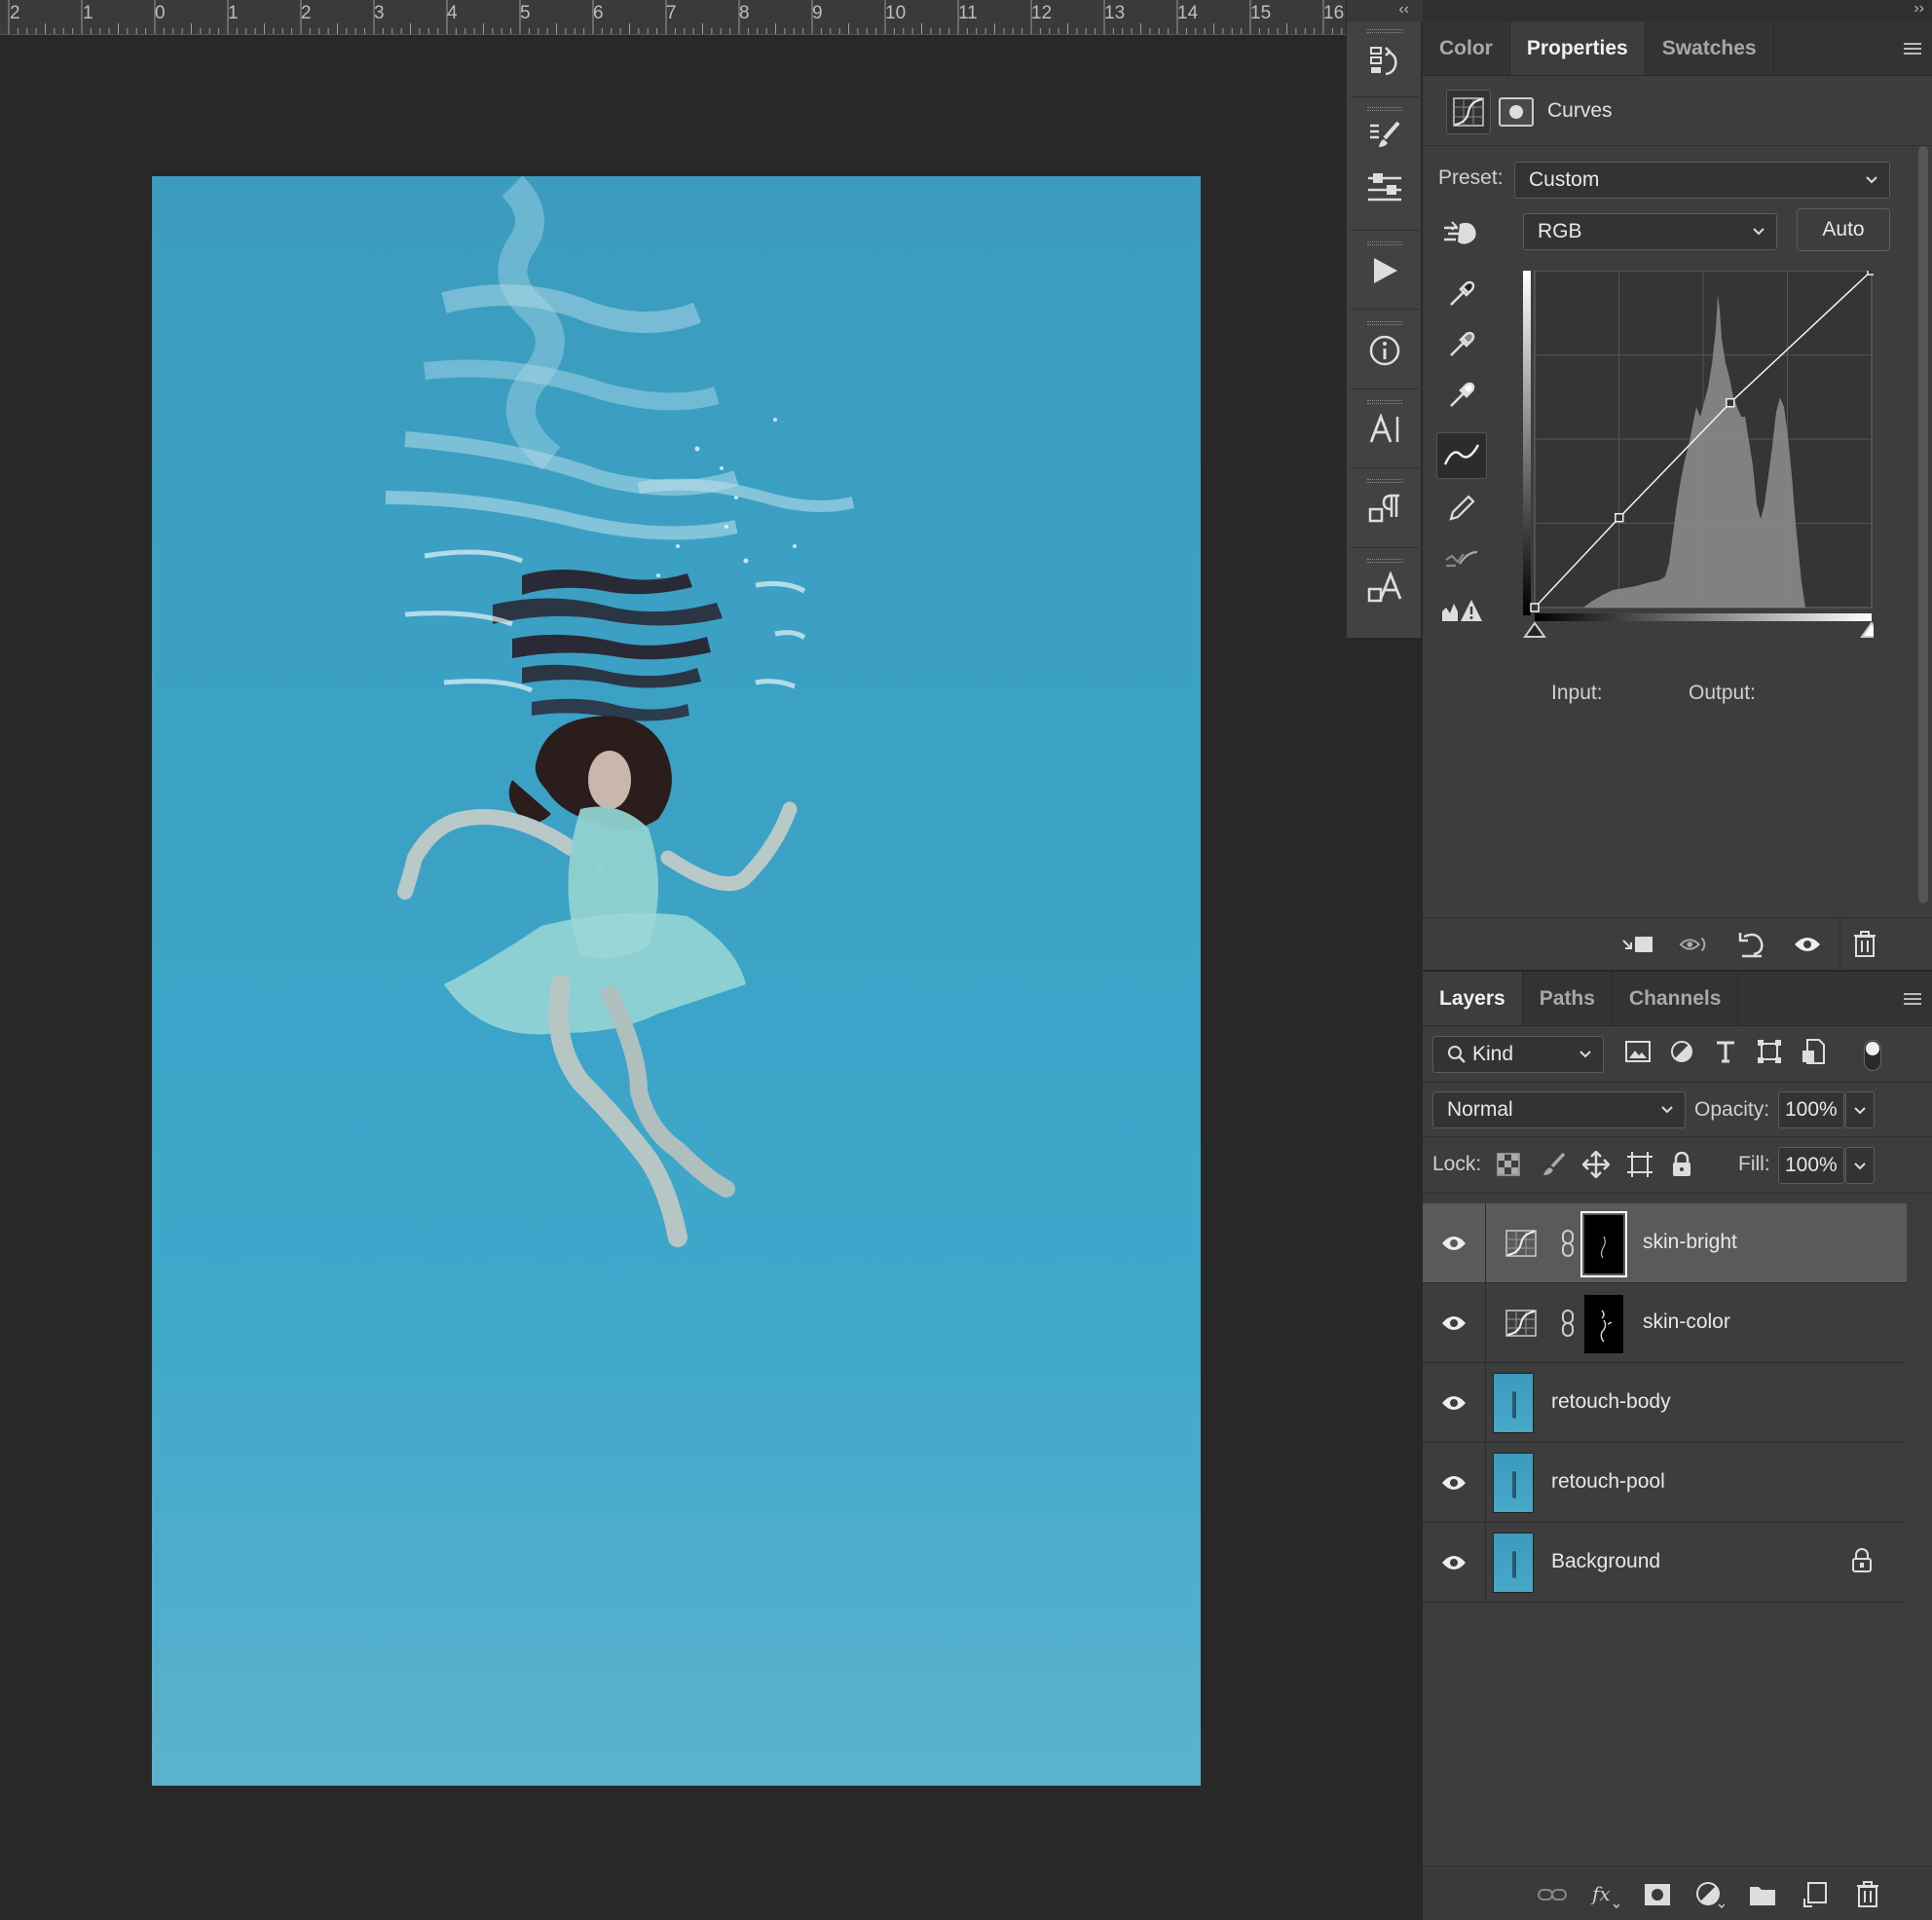 The width and height of the screenshot is (1932, 1920). Describe the element at coordinates (1814, 1051) in the screenshot. I see `filter-smart-objects-icon` at that location.